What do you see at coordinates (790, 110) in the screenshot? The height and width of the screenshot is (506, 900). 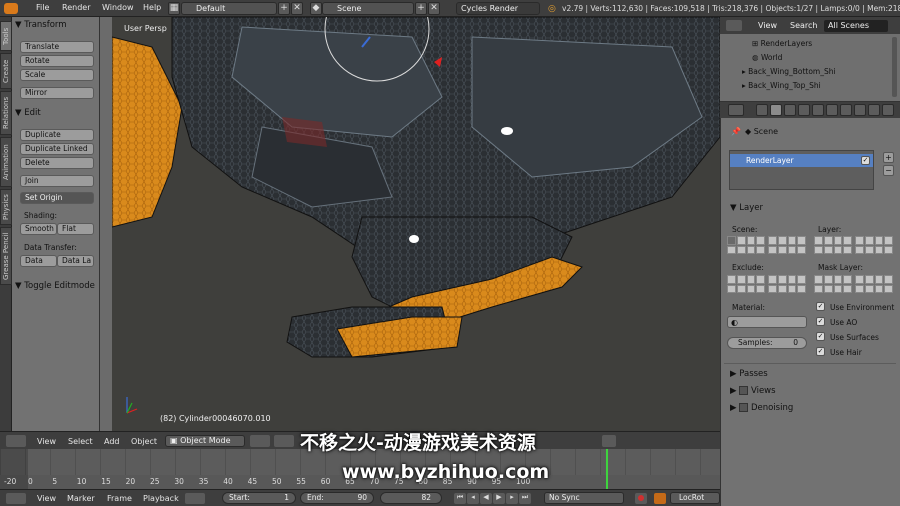 I see `scene-tab-icon` at bounding box center [790, 110].